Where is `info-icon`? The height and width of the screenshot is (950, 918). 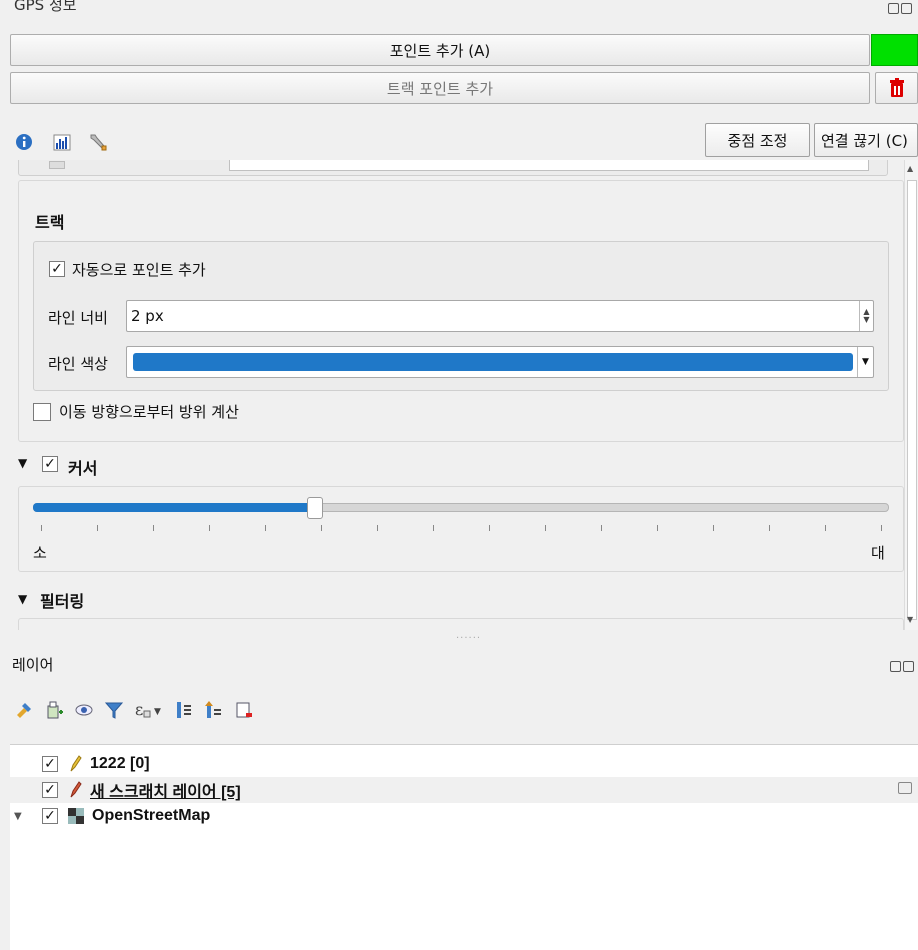
info-icon is located at coordinates (24, 142).